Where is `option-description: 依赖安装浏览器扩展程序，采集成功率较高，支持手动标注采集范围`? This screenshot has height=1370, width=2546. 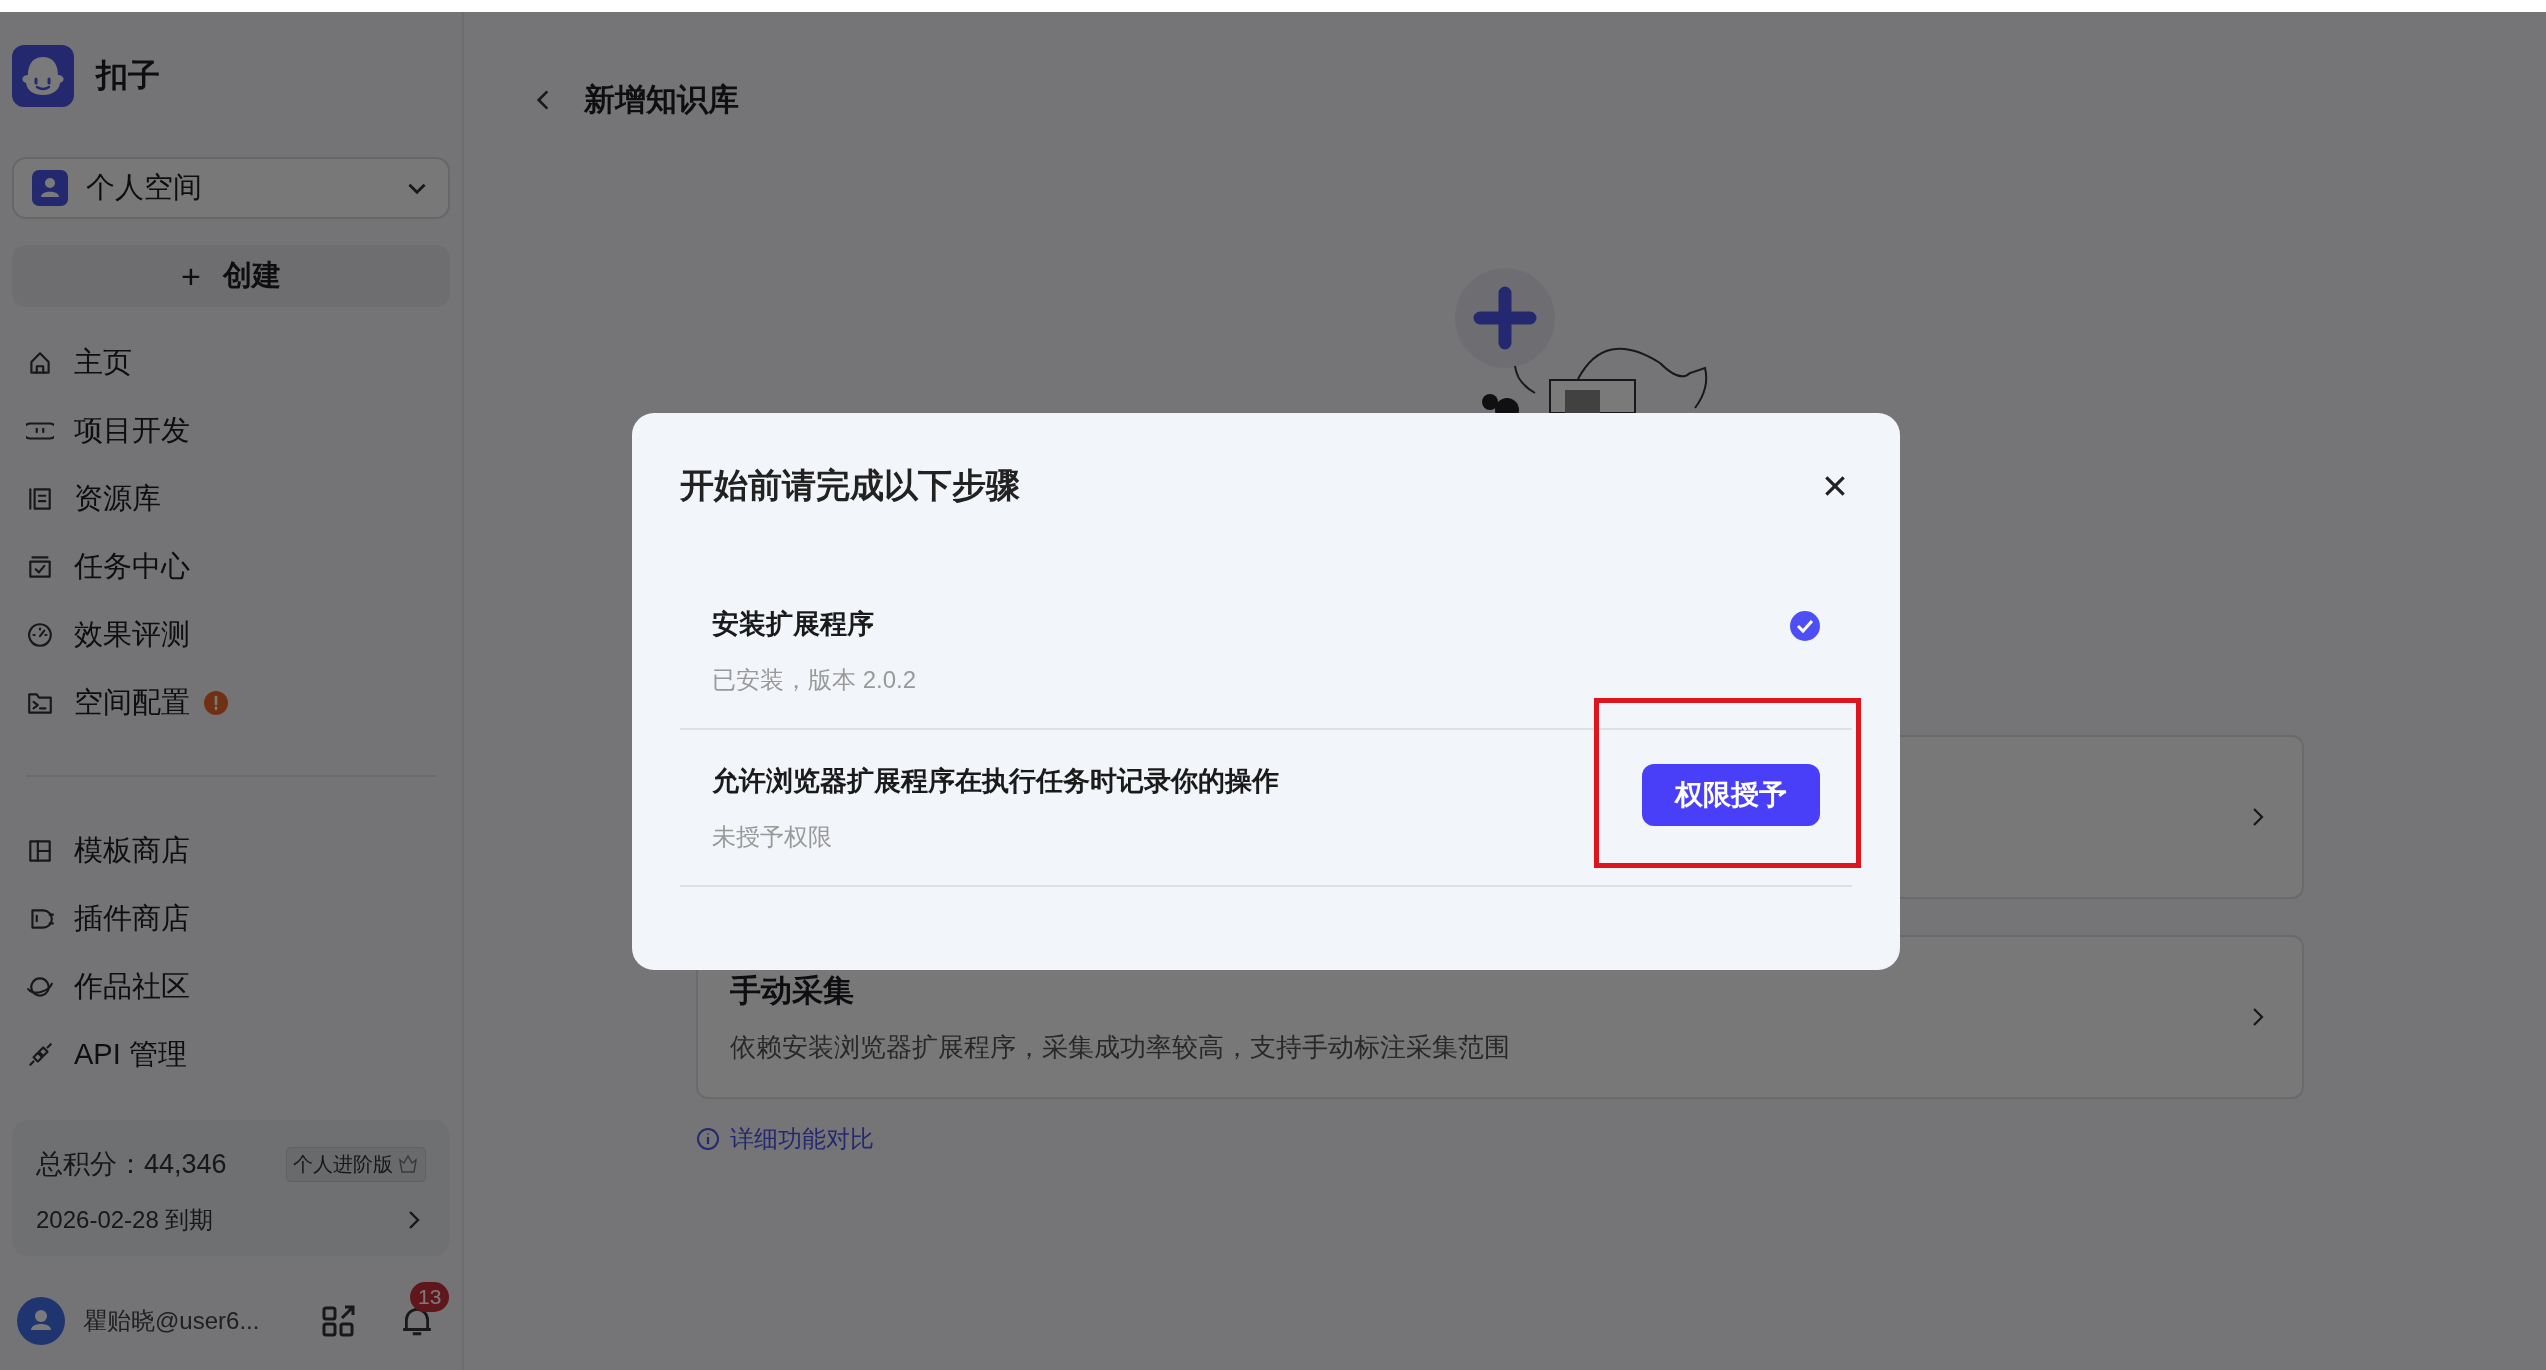
option-description: 依赖安装浏览器扩展程序，采集成功率较高，支持手动标注采集范围 is located at coordinates (1120, 1047).